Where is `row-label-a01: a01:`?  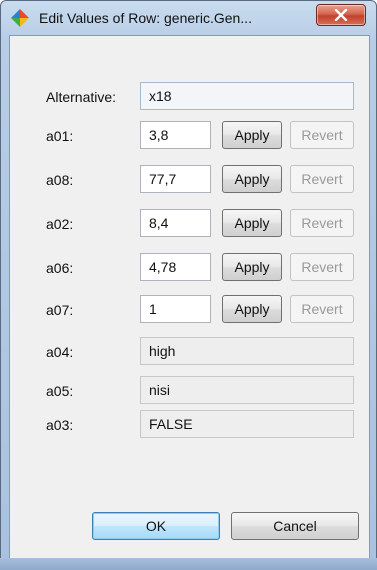 row-label-a01: a01: is located at coordinates (60, 136).